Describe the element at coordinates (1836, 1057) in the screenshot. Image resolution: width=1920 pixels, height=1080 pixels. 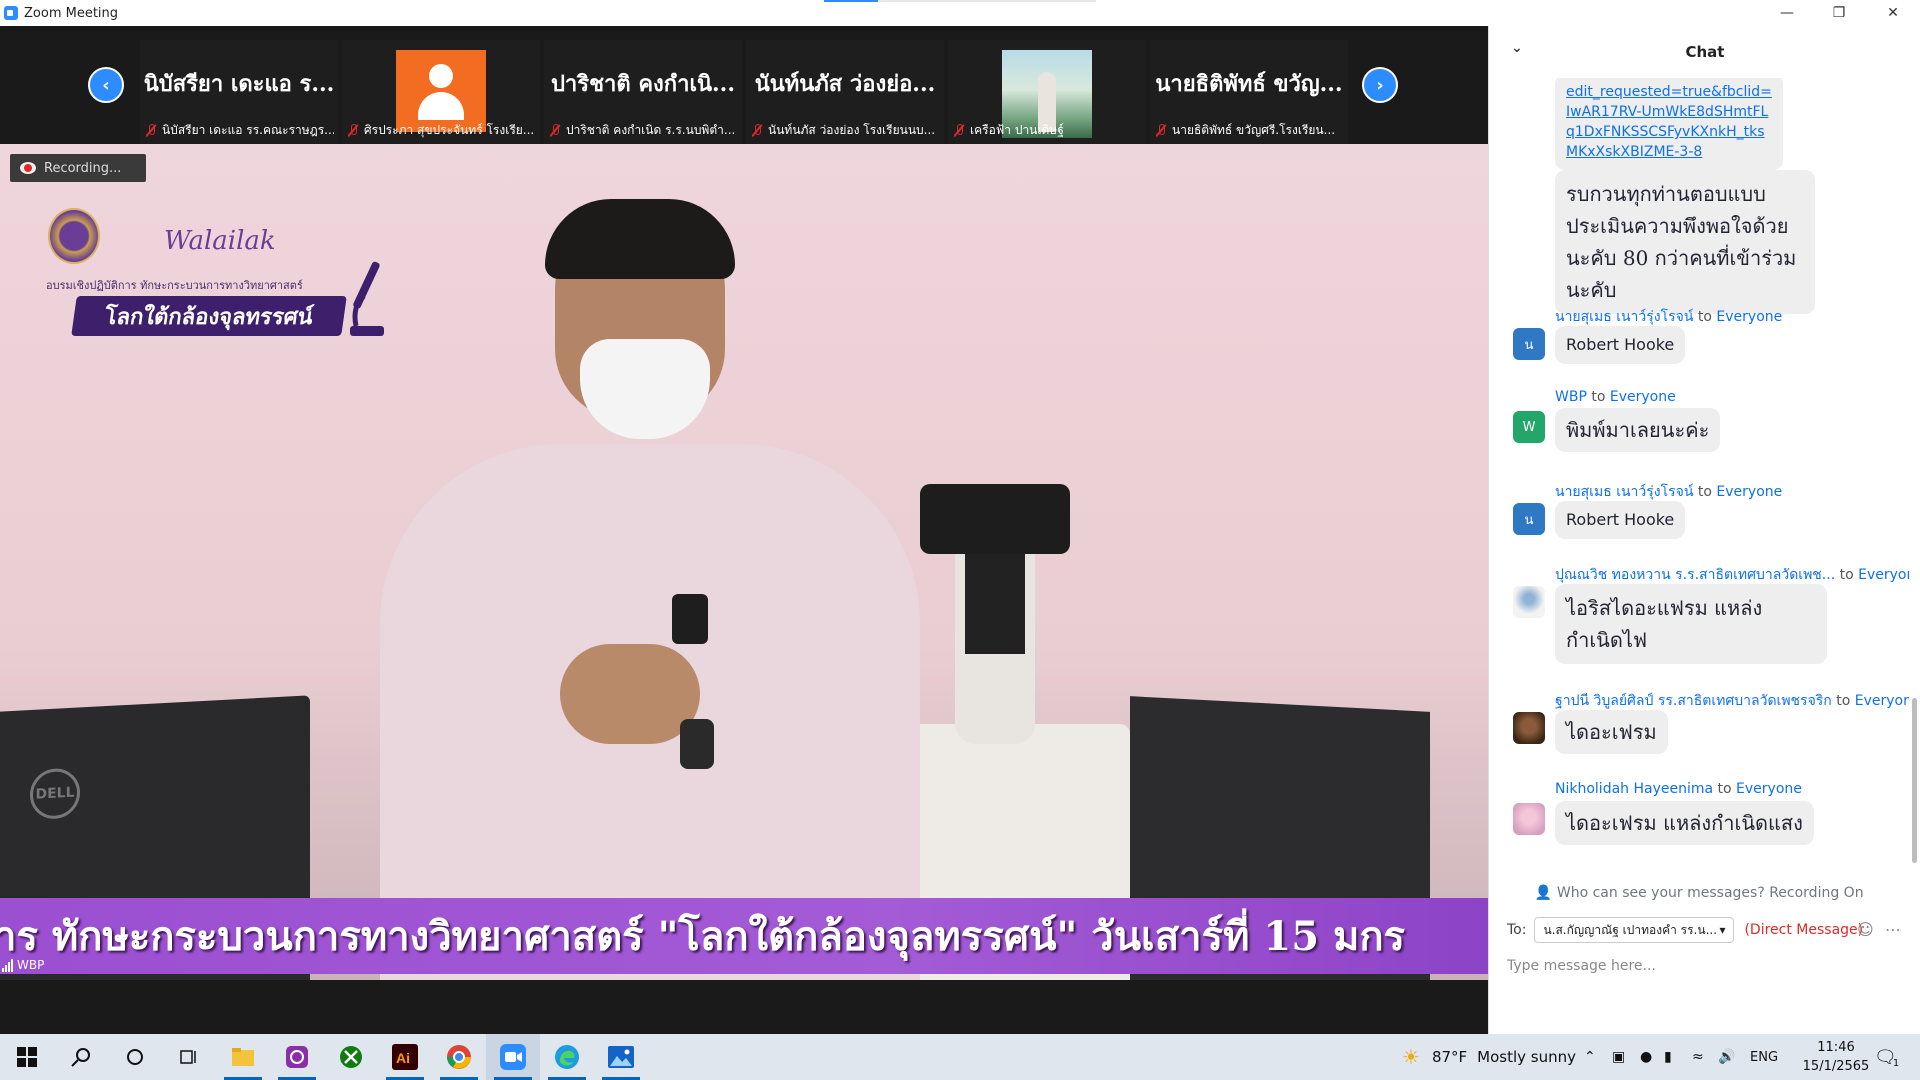
I see `clock: 11:46 15/1/2565` at that location.